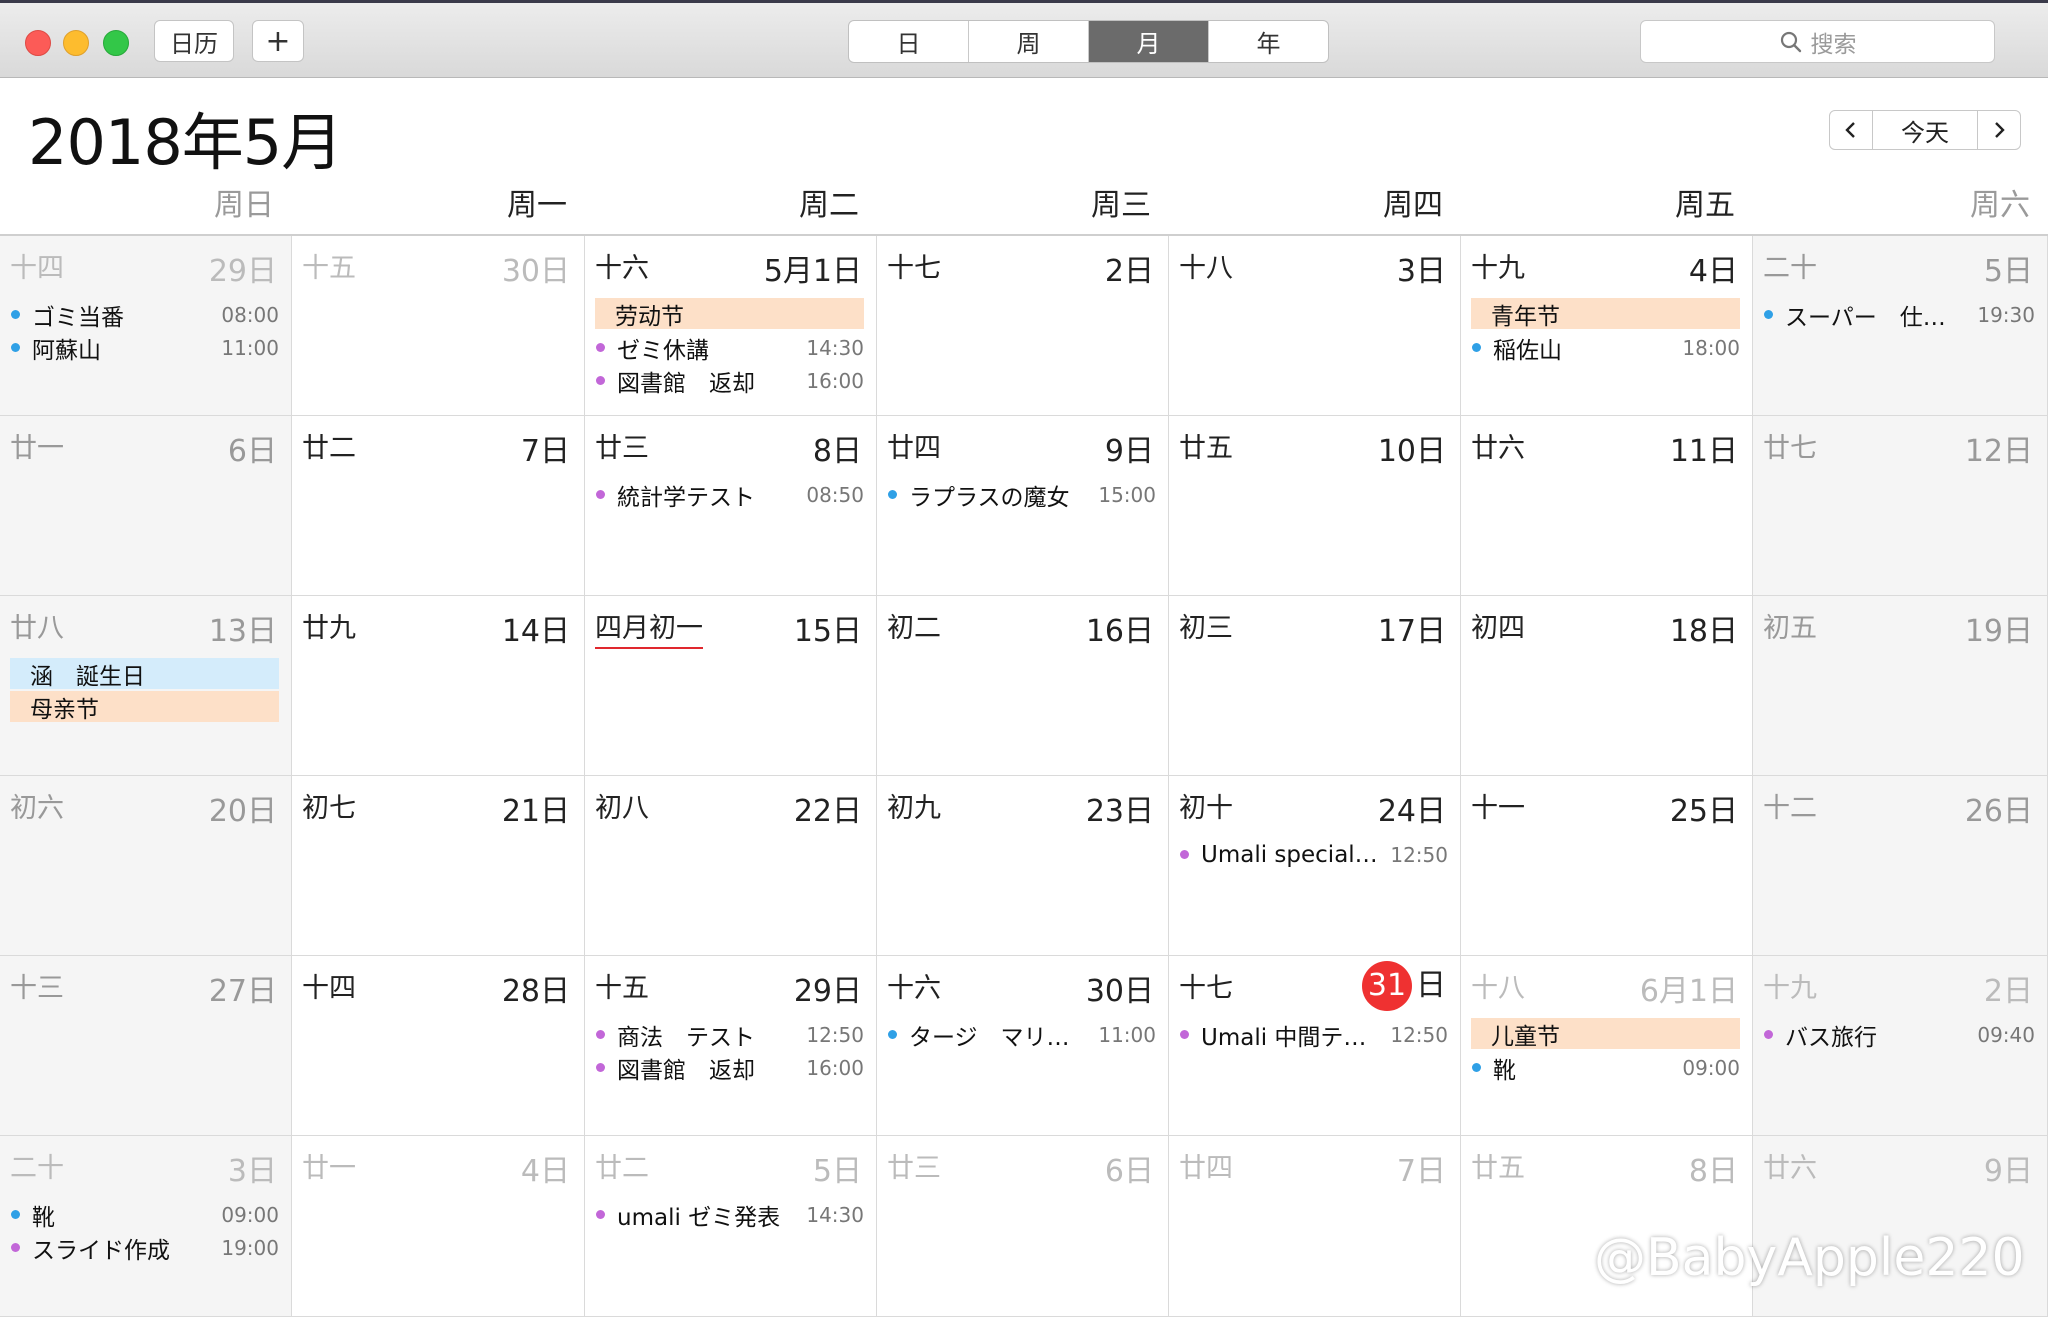 This screenshot has width=2048, height=1317. I want to click on event-time: 09:40, so click(2006, 1034).